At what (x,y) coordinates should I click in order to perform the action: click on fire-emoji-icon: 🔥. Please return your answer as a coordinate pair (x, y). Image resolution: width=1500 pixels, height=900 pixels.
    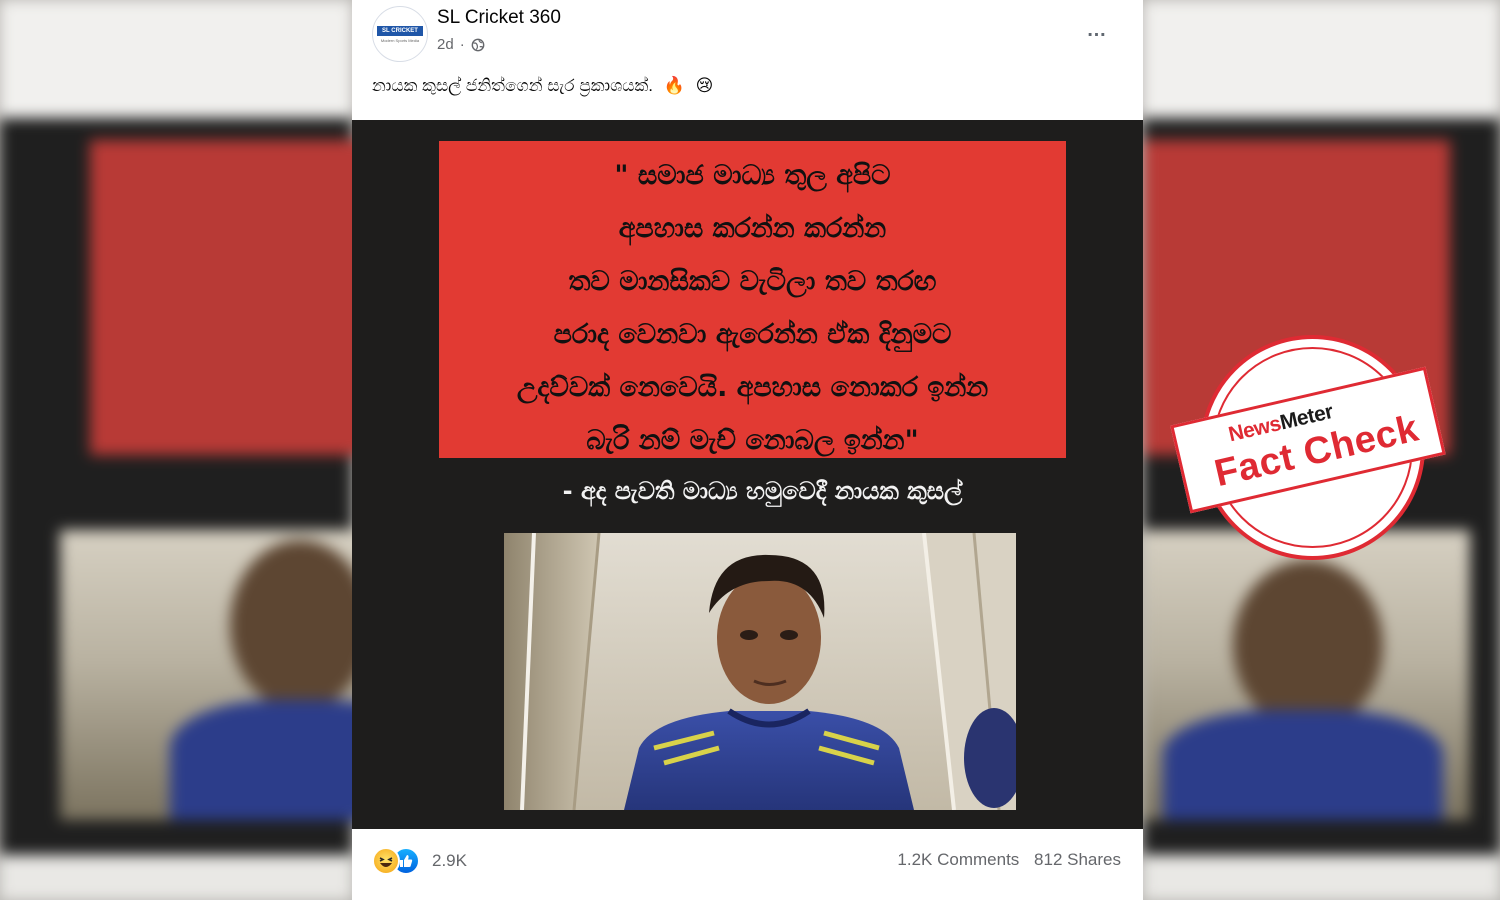
    Looking at the image, I should click on (674, 85).